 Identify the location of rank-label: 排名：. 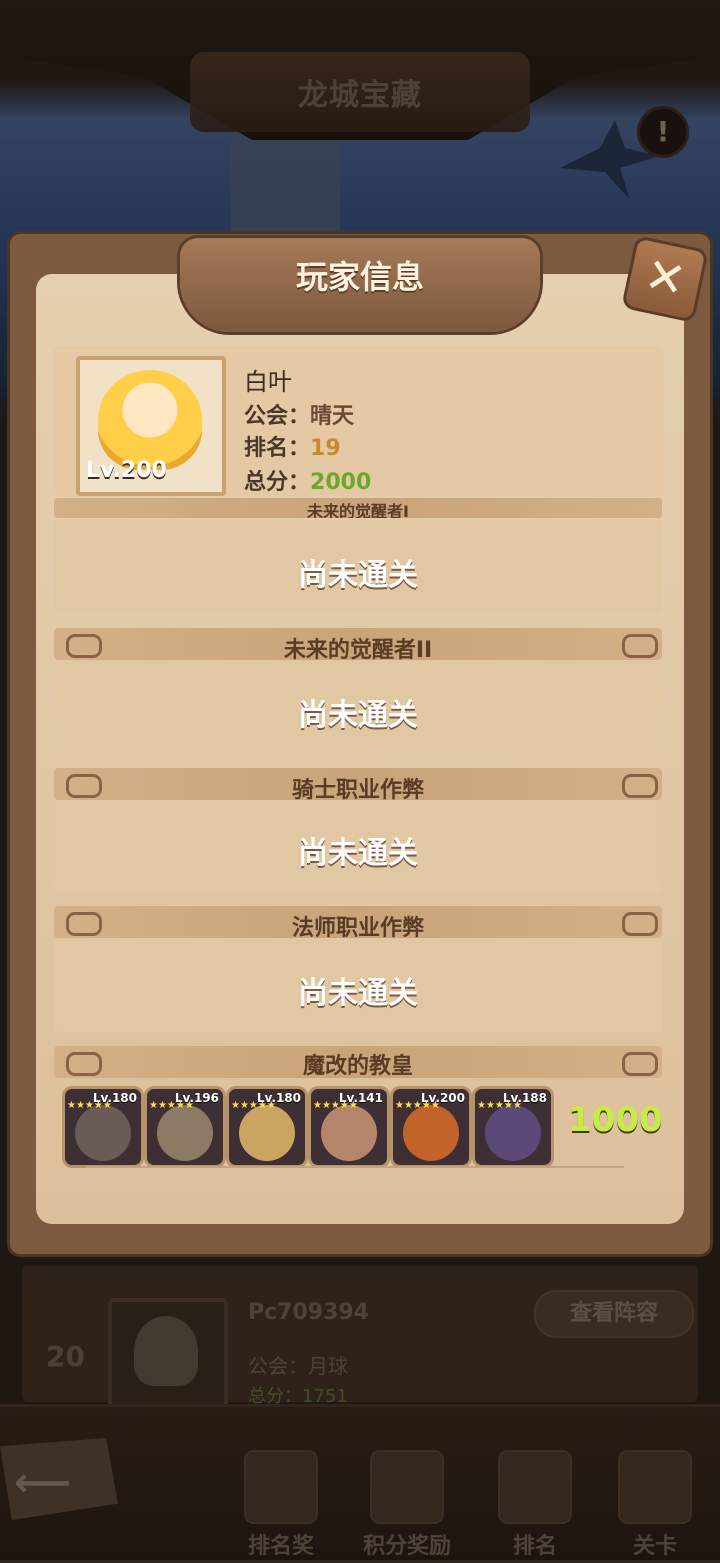
(277, 448).